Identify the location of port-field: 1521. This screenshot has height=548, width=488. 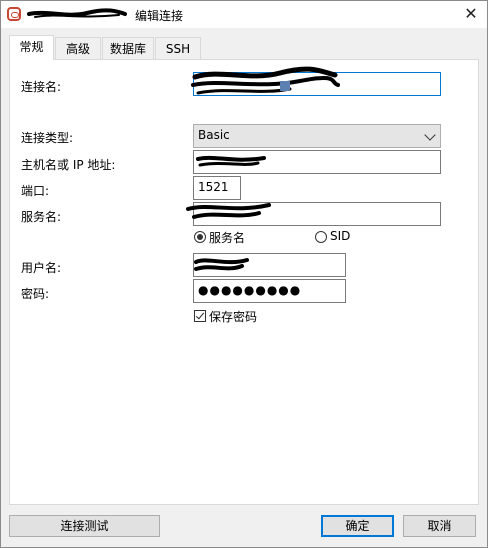
(217, 188).